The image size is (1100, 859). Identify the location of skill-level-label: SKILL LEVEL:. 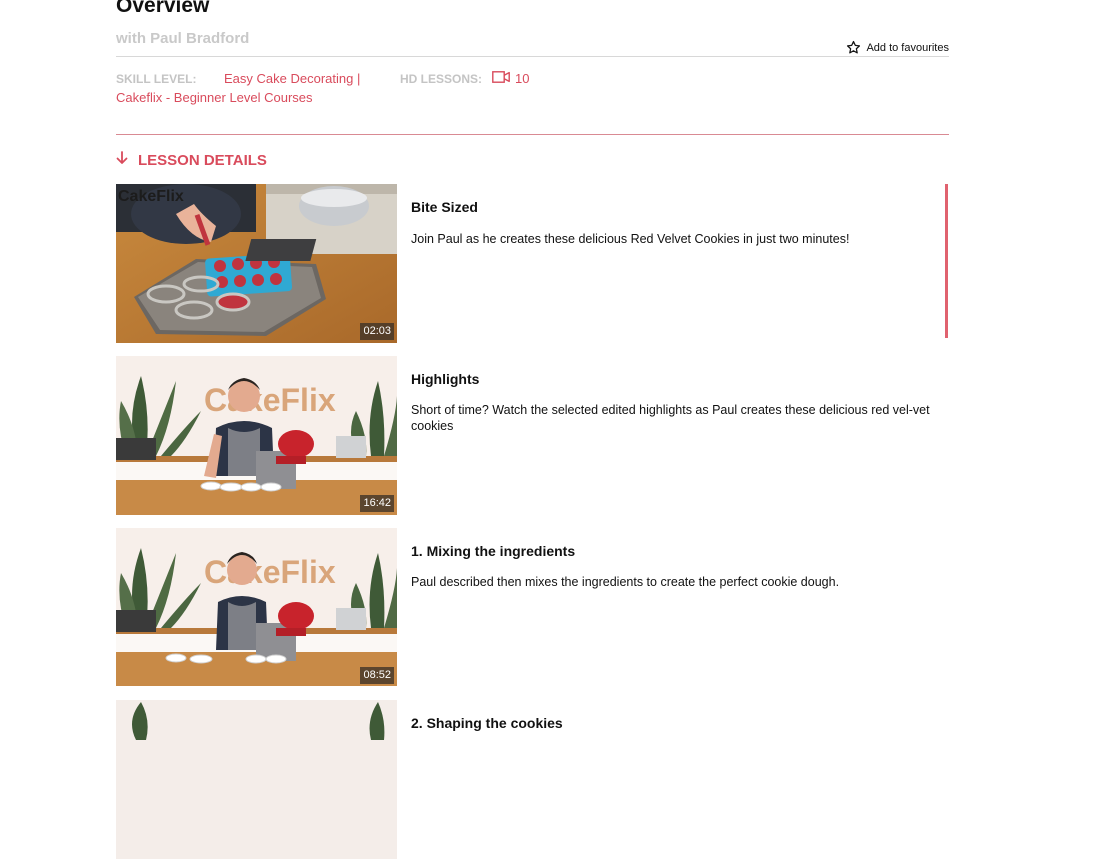
(156, 79).